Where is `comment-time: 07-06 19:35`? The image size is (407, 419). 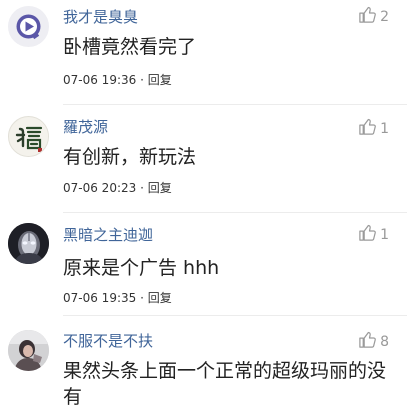 comment-time: 07-06 19:35 is located at coordinates (100, 298).